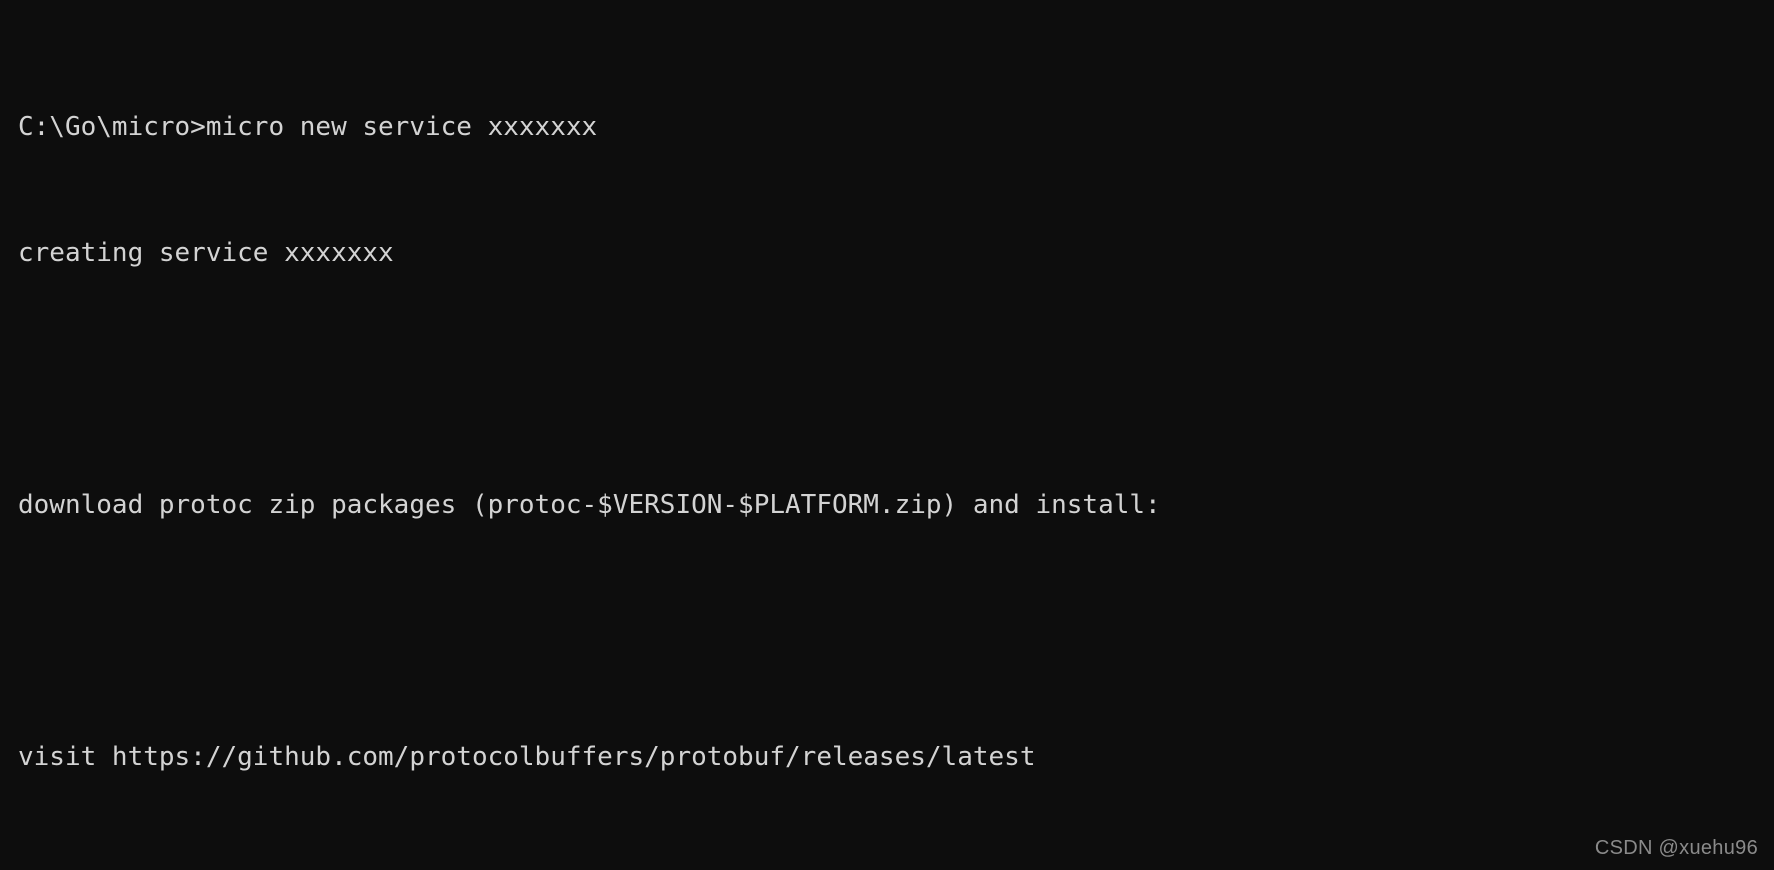 Image resolution: width=1774 pixels, height=870 pixels. What do you see at coordinates (308, 127) in the screenshot?
I see `terminal-line: C:\Go\micro>micro new service xxxxxxx` at bounding box center [308, 127].